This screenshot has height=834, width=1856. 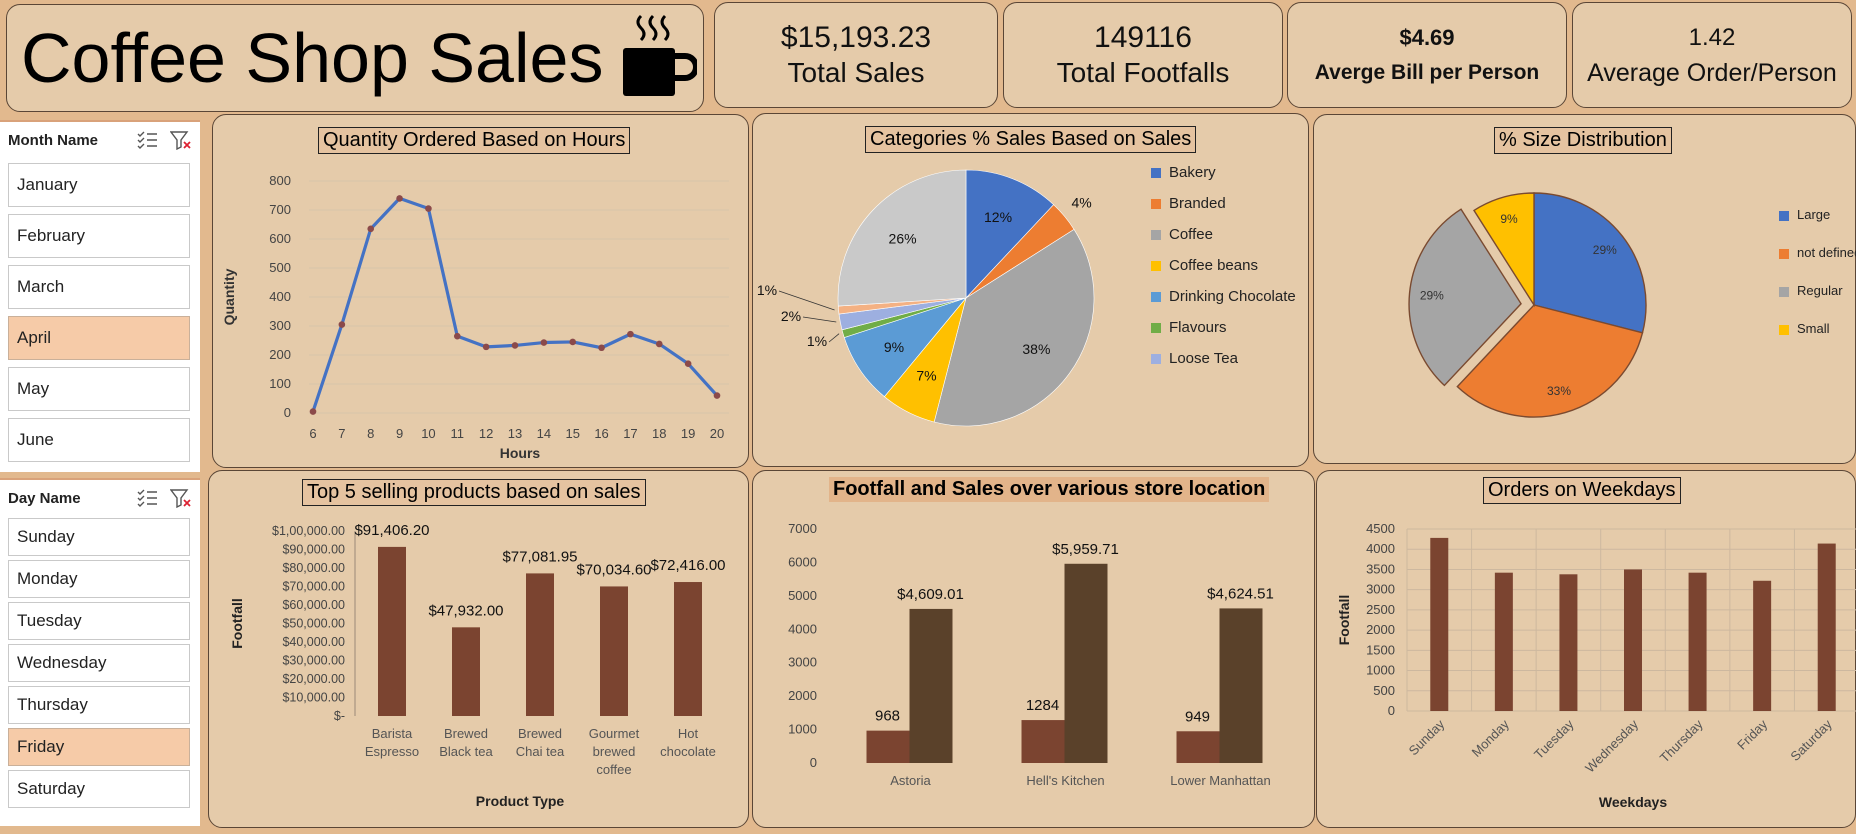 What do you see at coordinates (1427, 737) in the screenshot?
I see `x-tick-label: Sunday` at bounding box center [1427, 737].